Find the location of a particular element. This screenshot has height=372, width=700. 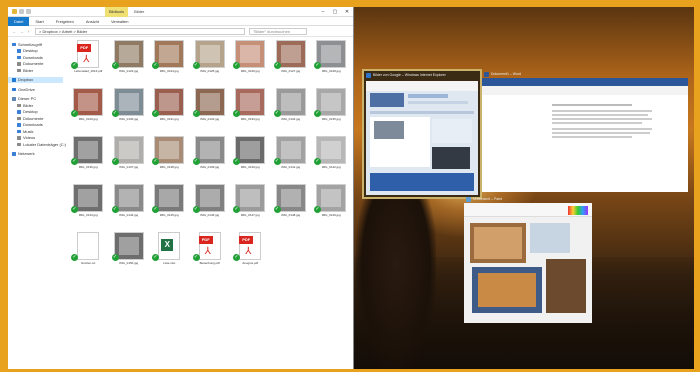

file-item: ✓ IMG_0129.jpg is located at coordinates (88, 110).